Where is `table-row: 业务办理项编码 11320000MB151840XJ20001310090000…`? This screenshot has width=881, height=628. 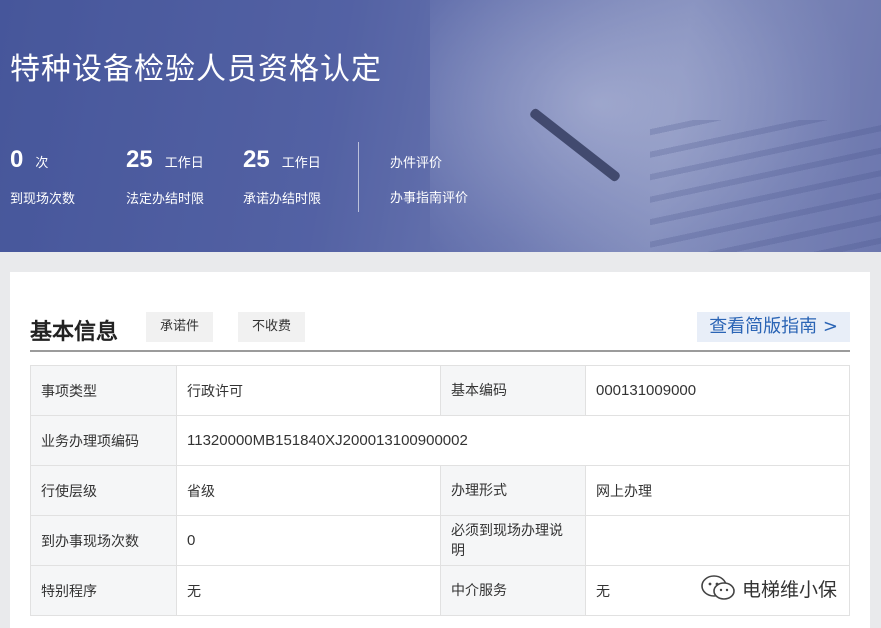
table-row: 业务办理项编码 11320000MB151840XJ20001310090000… is located at coordinates (440, 440).